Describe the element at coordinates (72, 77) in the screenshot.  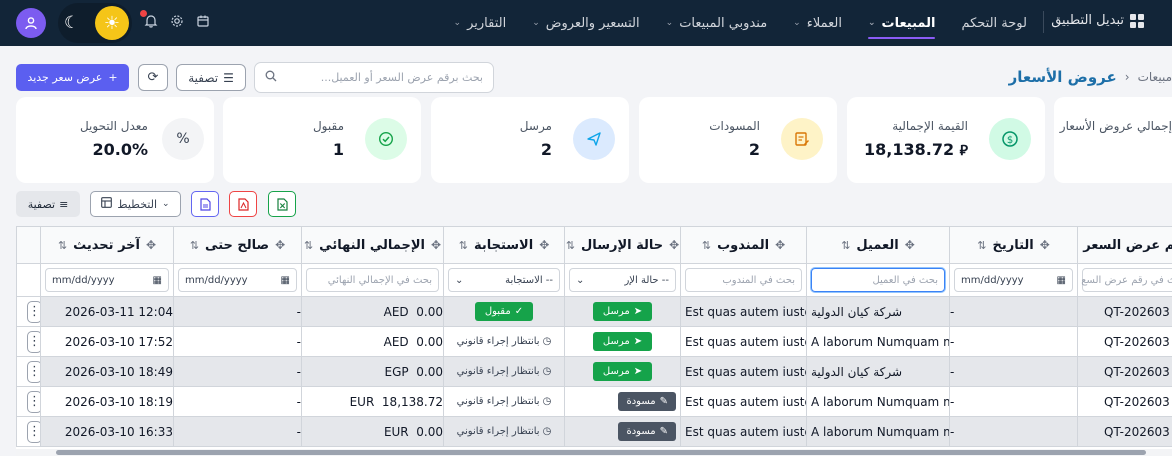
I see `new-quote-button: + عرض سعر جديد` at that location.